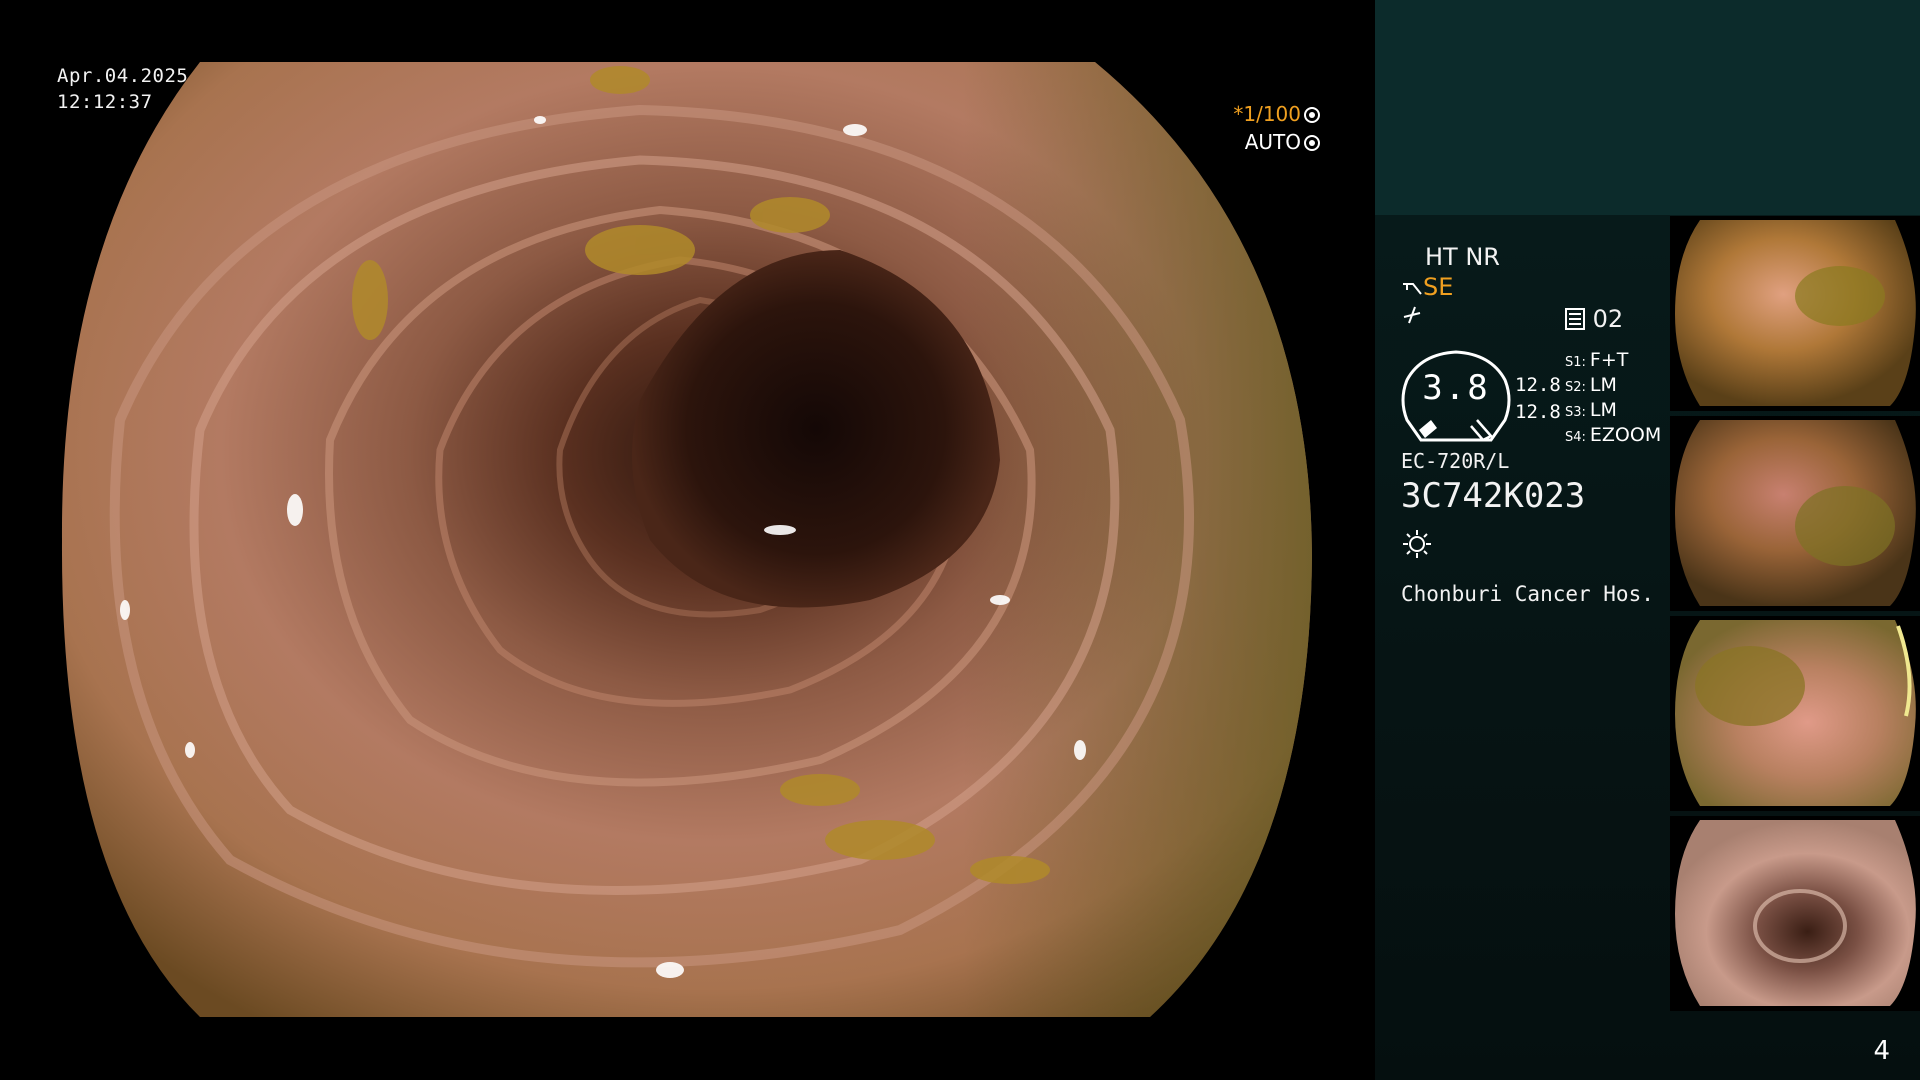  What do you see at coordinates (1608, 319) in the screenshot?
I see `color-mode-value: 02` at bounding box center [1608, 319].